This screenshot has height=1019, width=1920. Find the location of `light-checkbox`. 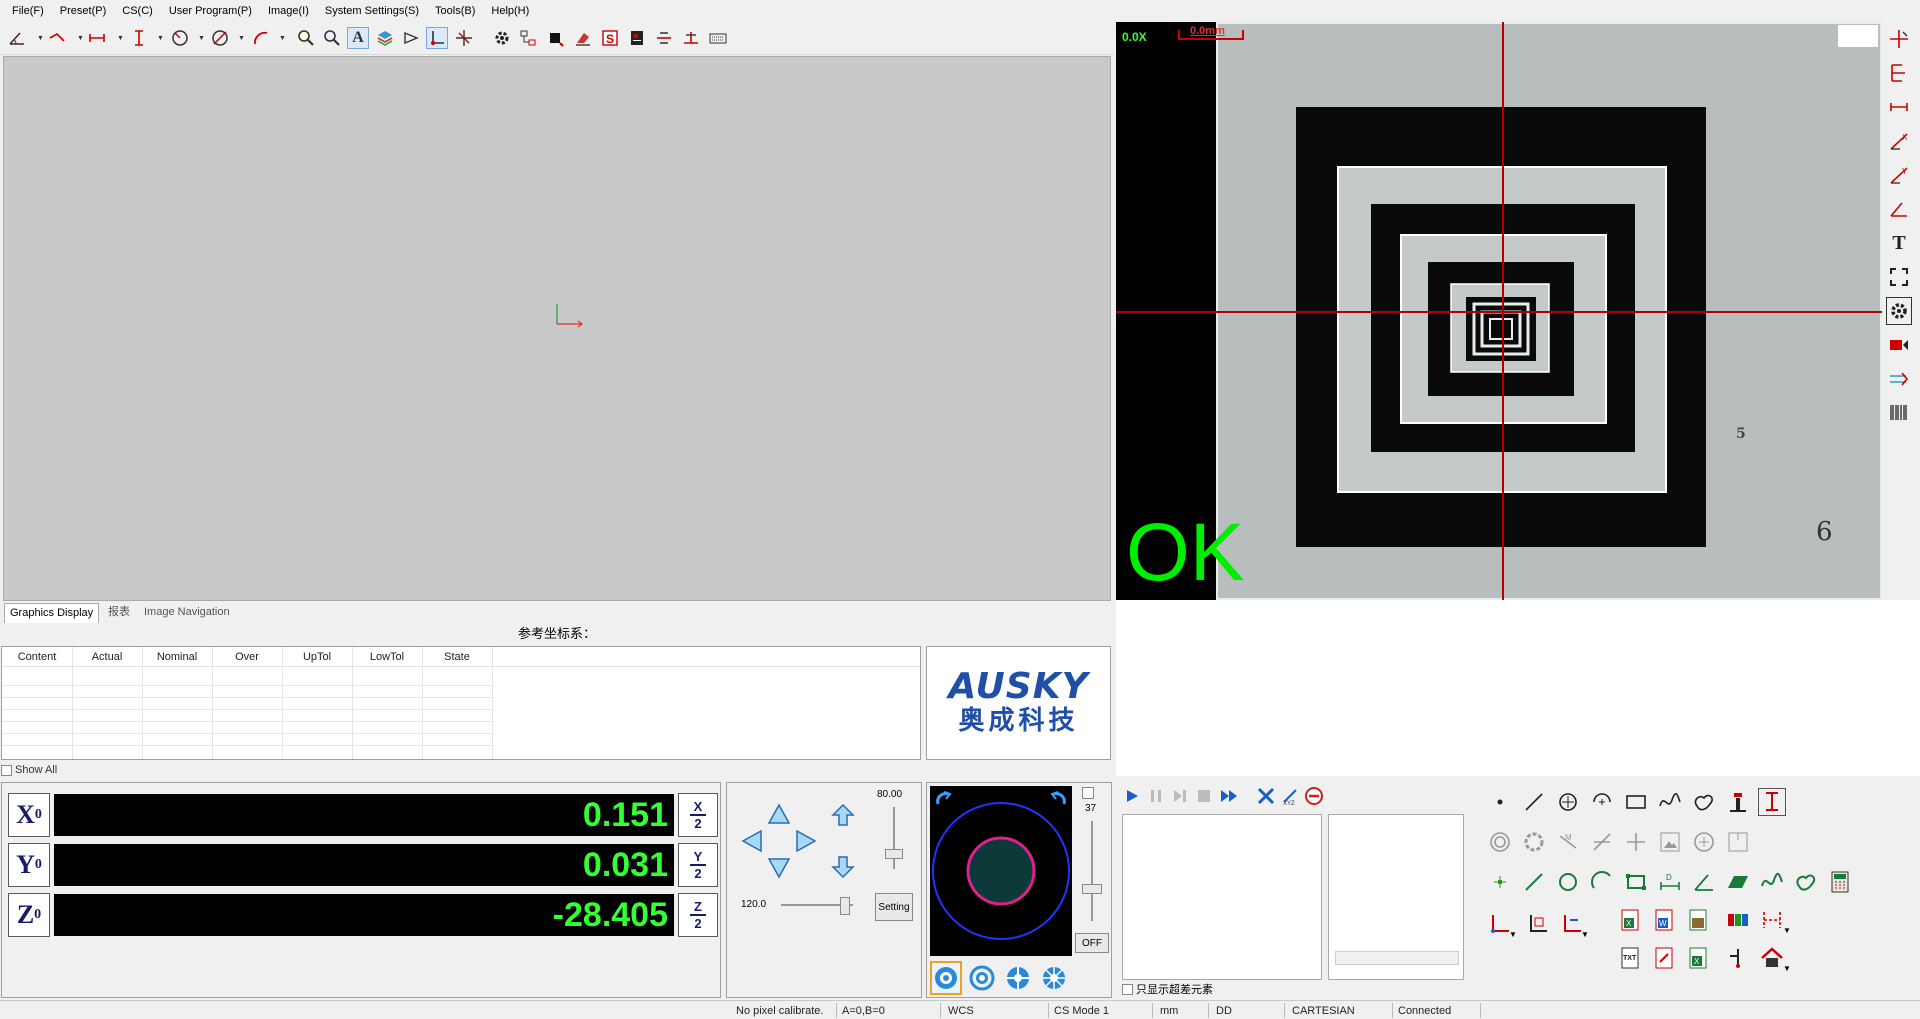

light-checkbox is located at coordinates (1088, 793).